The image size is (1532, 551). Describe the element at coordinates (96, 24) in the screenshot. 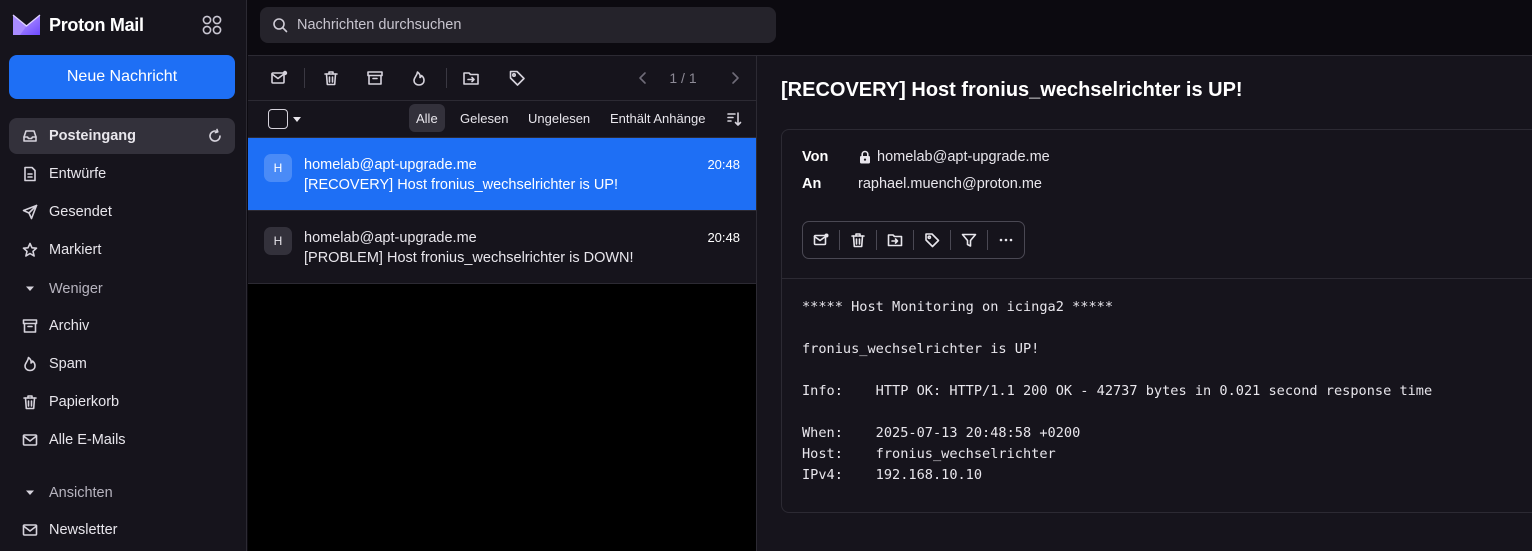

I see `brand-name: Proton Mail` at that location.